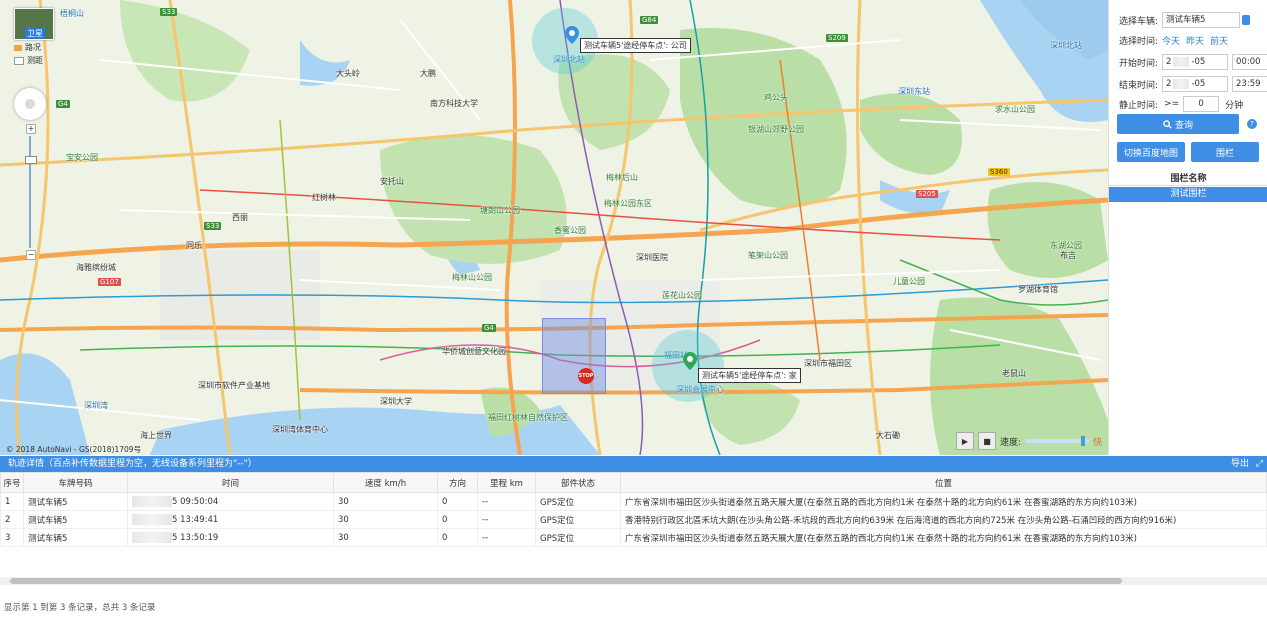 The width and height of the screenshot is (1267, 624). I want to click on end-date-input: 2-05, so click(1195, 84).